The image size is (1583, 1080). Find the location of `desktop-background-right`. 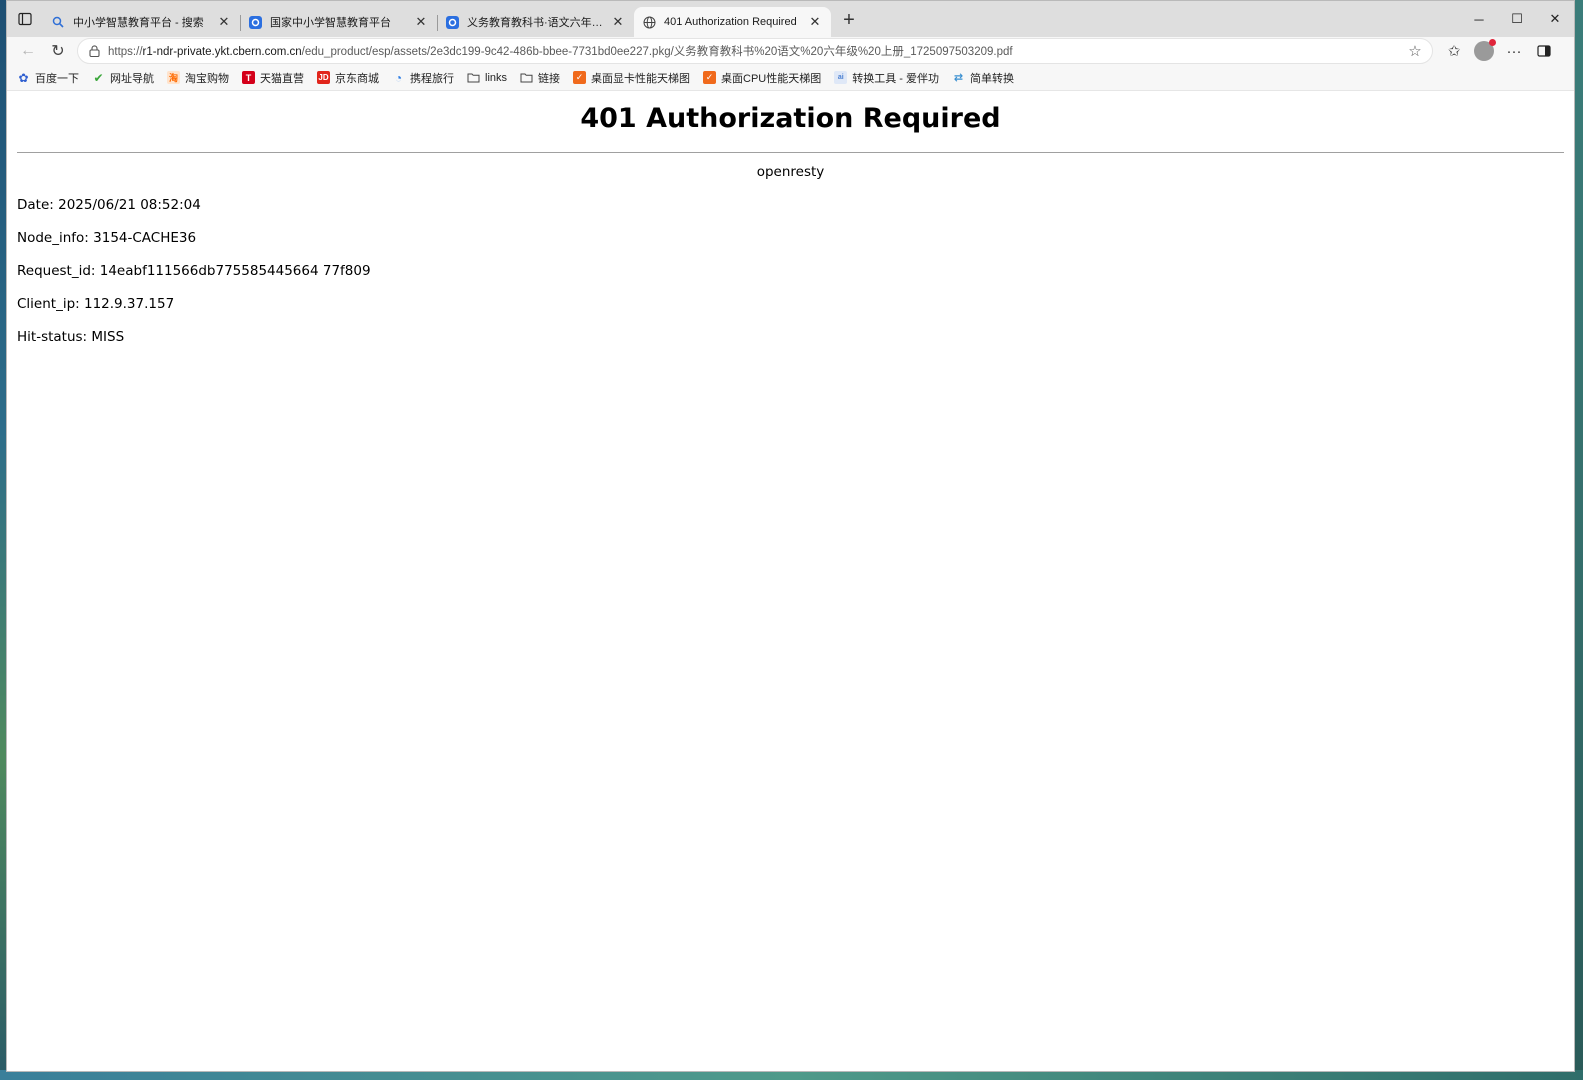

desktop-background-right is located at coordinates (1579, 540).